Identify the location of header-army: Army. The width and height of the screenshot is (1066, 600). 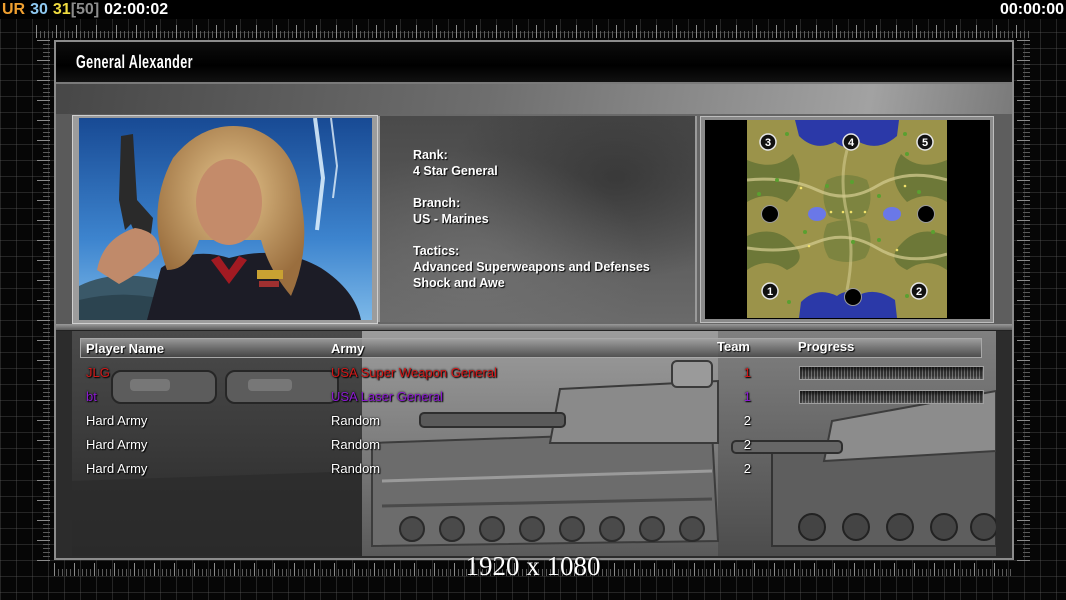
(348, 348).